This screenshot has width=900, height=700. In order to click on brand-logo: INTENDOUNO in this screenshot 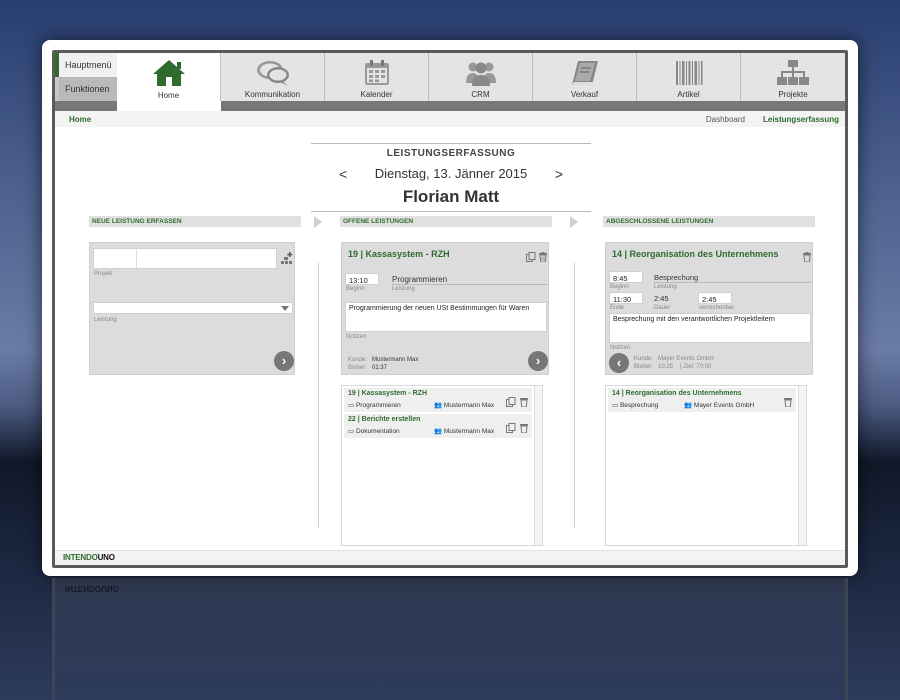, I will do `click(89, 557)`.